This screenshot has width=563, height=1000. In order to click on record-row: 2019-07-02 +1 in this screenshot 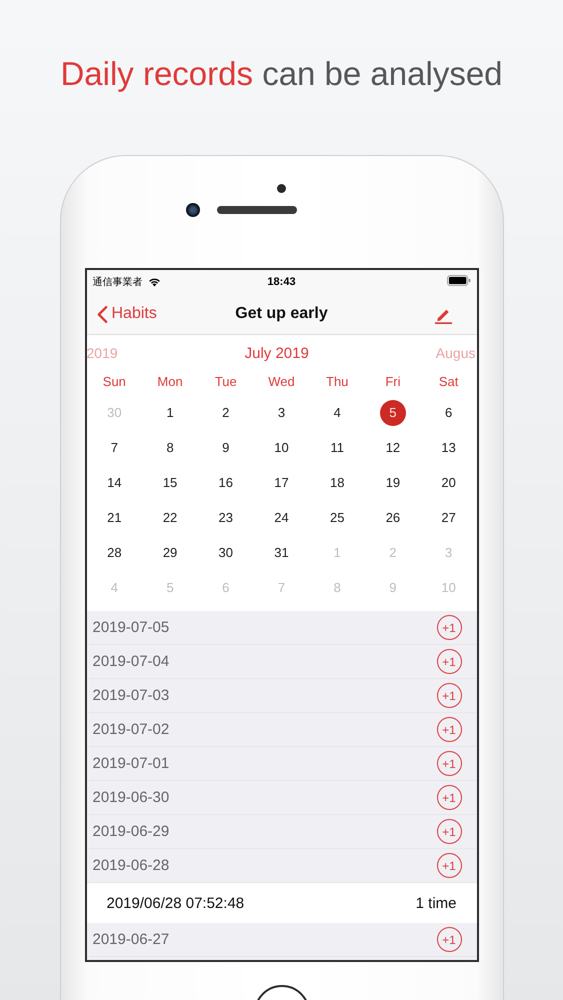, I will do `click(281, 730)`.